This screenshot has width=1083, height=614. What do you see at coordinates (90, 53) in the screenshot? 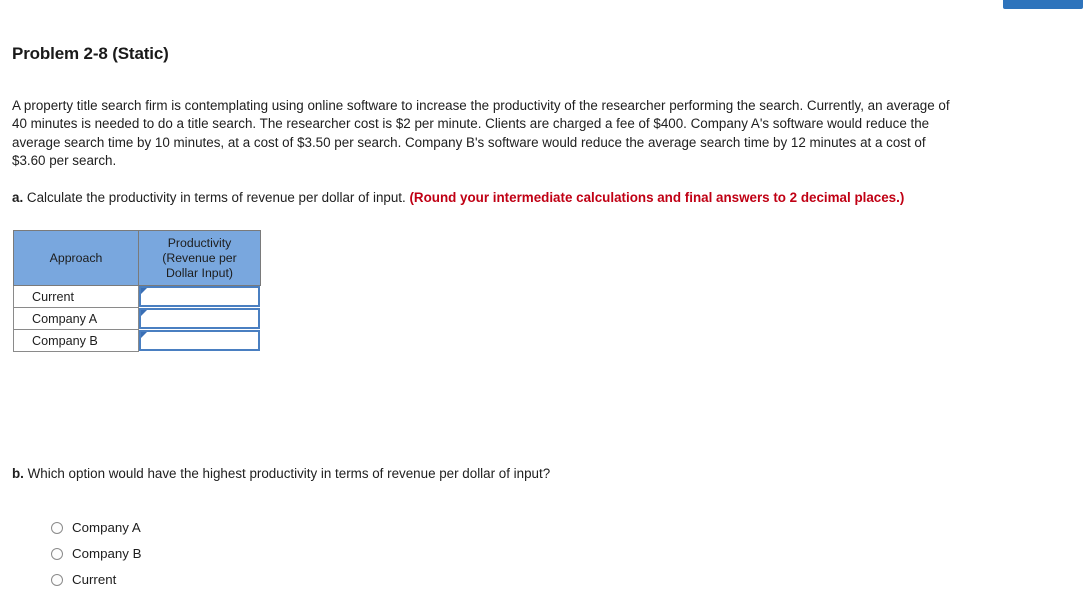
I see `page-title: Problem 2-8 (Static)` at bounding box center [90, 53].